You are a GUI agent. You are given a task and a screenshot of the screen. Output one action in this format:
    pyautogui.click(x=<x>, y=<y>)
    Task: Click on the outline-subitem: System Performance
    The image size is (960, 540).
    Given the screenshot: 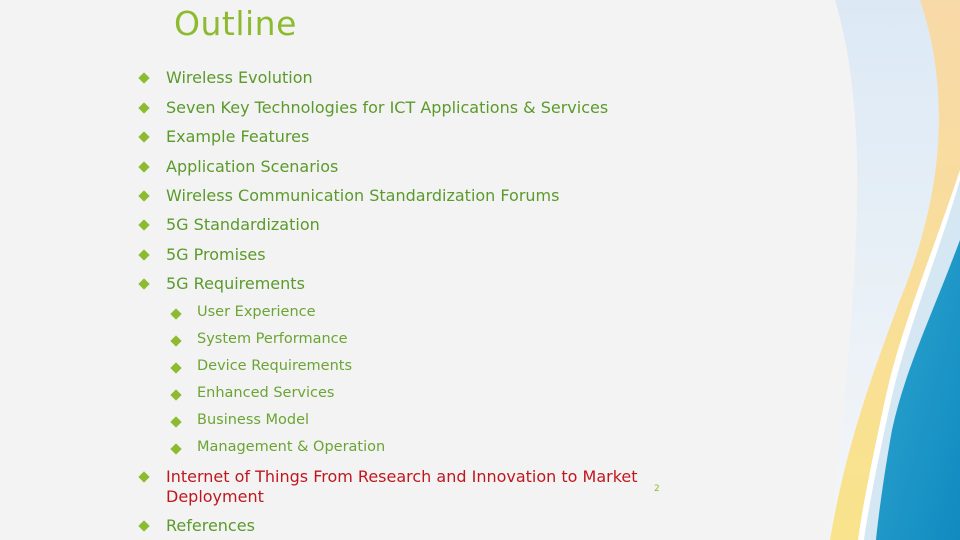 What is the action you would take?
    pyautogui.click(x=272, y=339)
    